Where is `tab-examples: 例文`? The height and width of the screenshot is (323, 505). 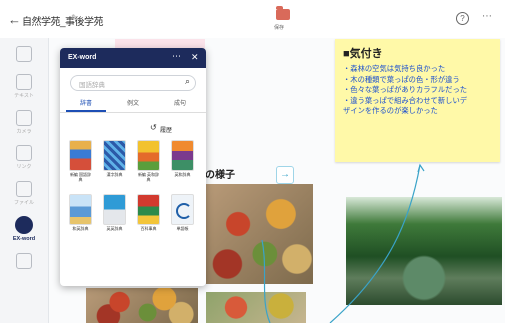 tab-examples: 例文 is located at coordinates (133, 102).